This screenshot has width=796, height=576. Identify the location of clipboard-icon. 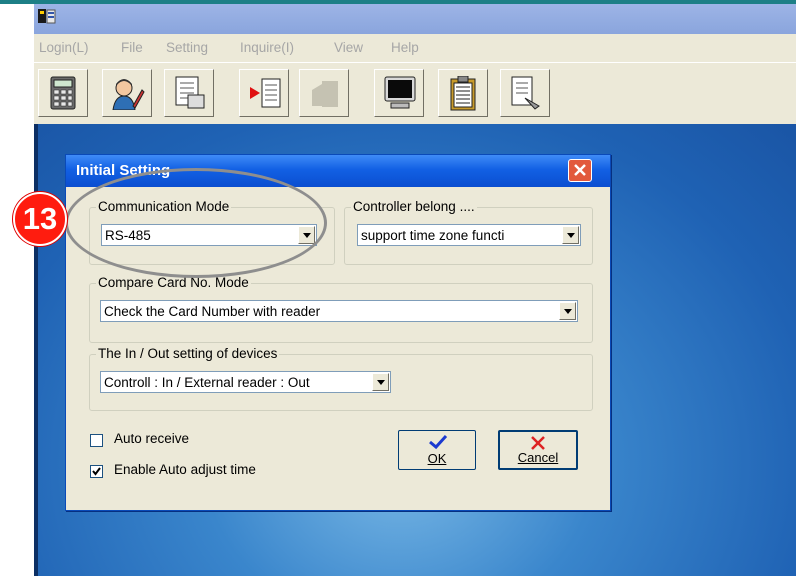
(463, 93).